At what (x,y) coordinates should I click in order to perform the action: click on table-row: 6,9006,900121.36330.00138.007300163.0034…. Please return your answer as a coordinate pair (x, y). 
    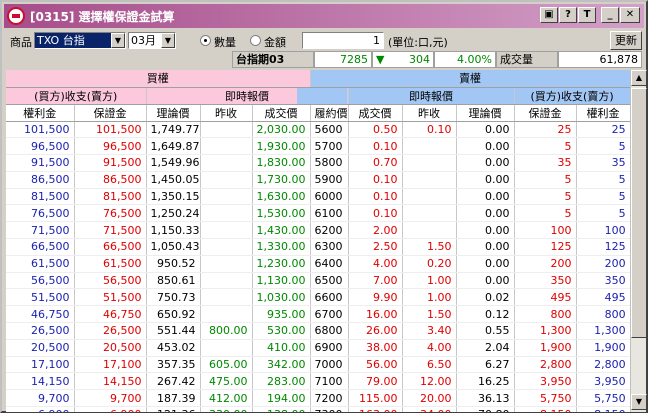
    Looking at the image, I should click on (318, 409).